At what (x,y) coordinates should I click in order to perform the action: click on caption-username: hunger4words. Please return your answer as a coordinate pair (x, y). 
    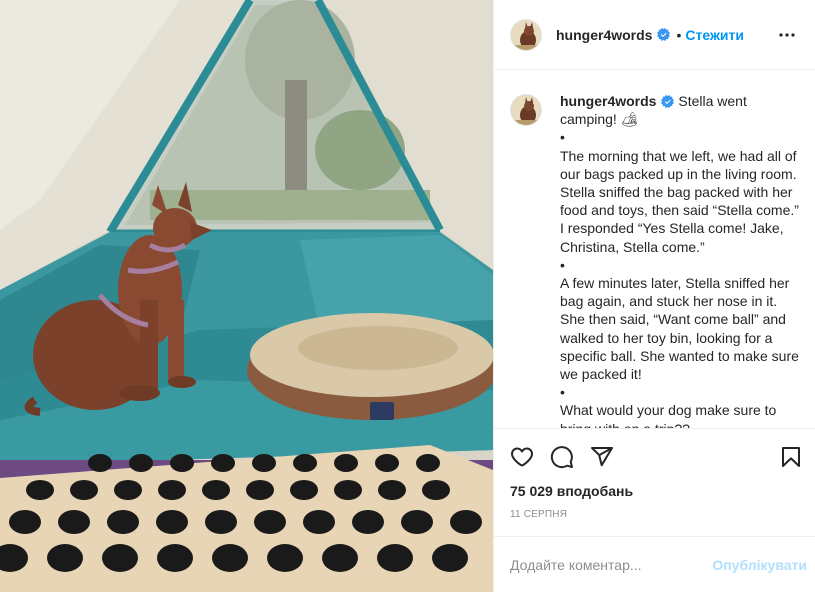
    Looking at the image, I should click on (608, 101).